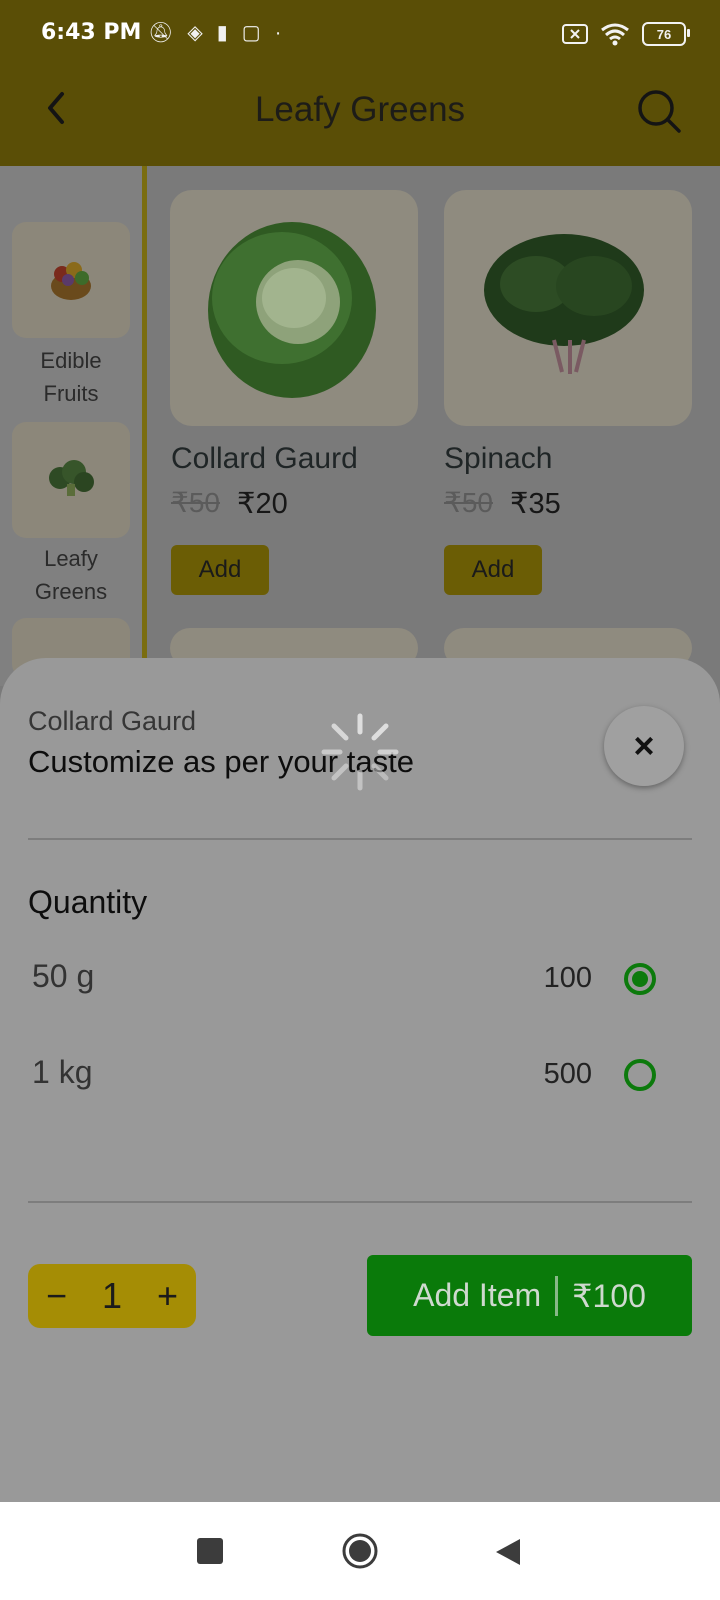 Image resolution: width=720 pixels, height=1600 pixels. What do you see at coordinates (498, 458) in the screenshot?
I see `product-name: Spinach` at bounding box center [498, 458].